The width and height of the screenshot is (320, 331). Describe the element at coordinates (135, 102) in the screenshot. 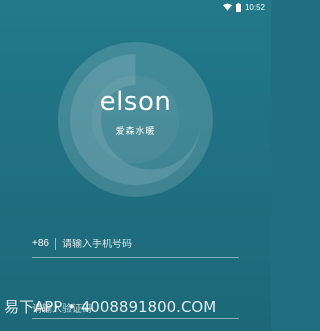

I see `brand-name: elson` at that location.